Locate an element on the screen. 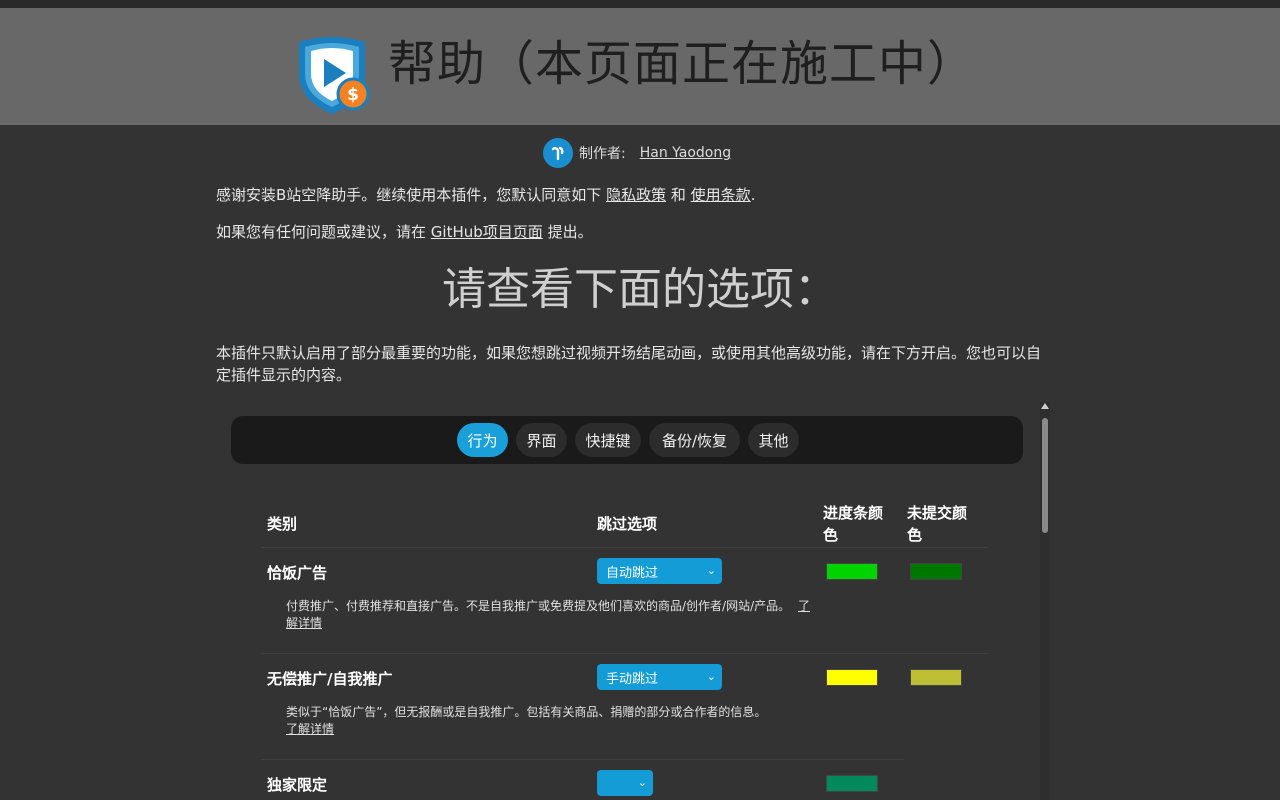 The height and width of the screenshot is (800, 1280). tabs: 行为 界面 快捷键 备份/恢复 其他 is located at coordinates (628, 440).